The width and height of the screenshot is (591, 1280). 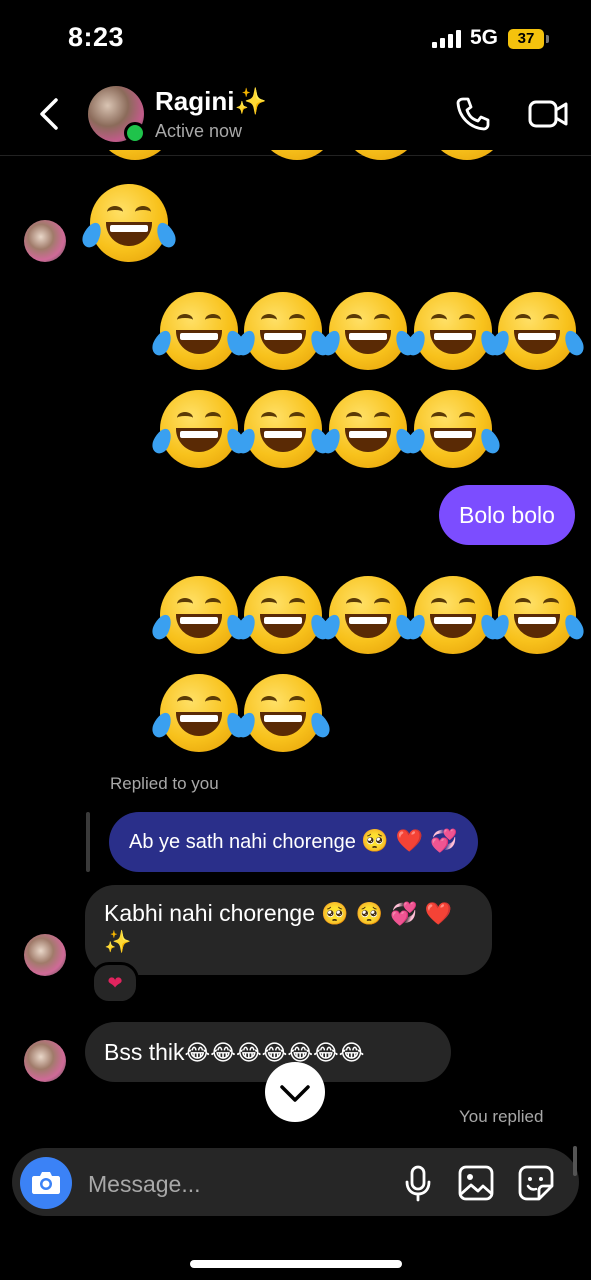 What do you see at coordinates (547, 39) in the screenshot?
I see `battery-tip` at bounding box center [547, 39].